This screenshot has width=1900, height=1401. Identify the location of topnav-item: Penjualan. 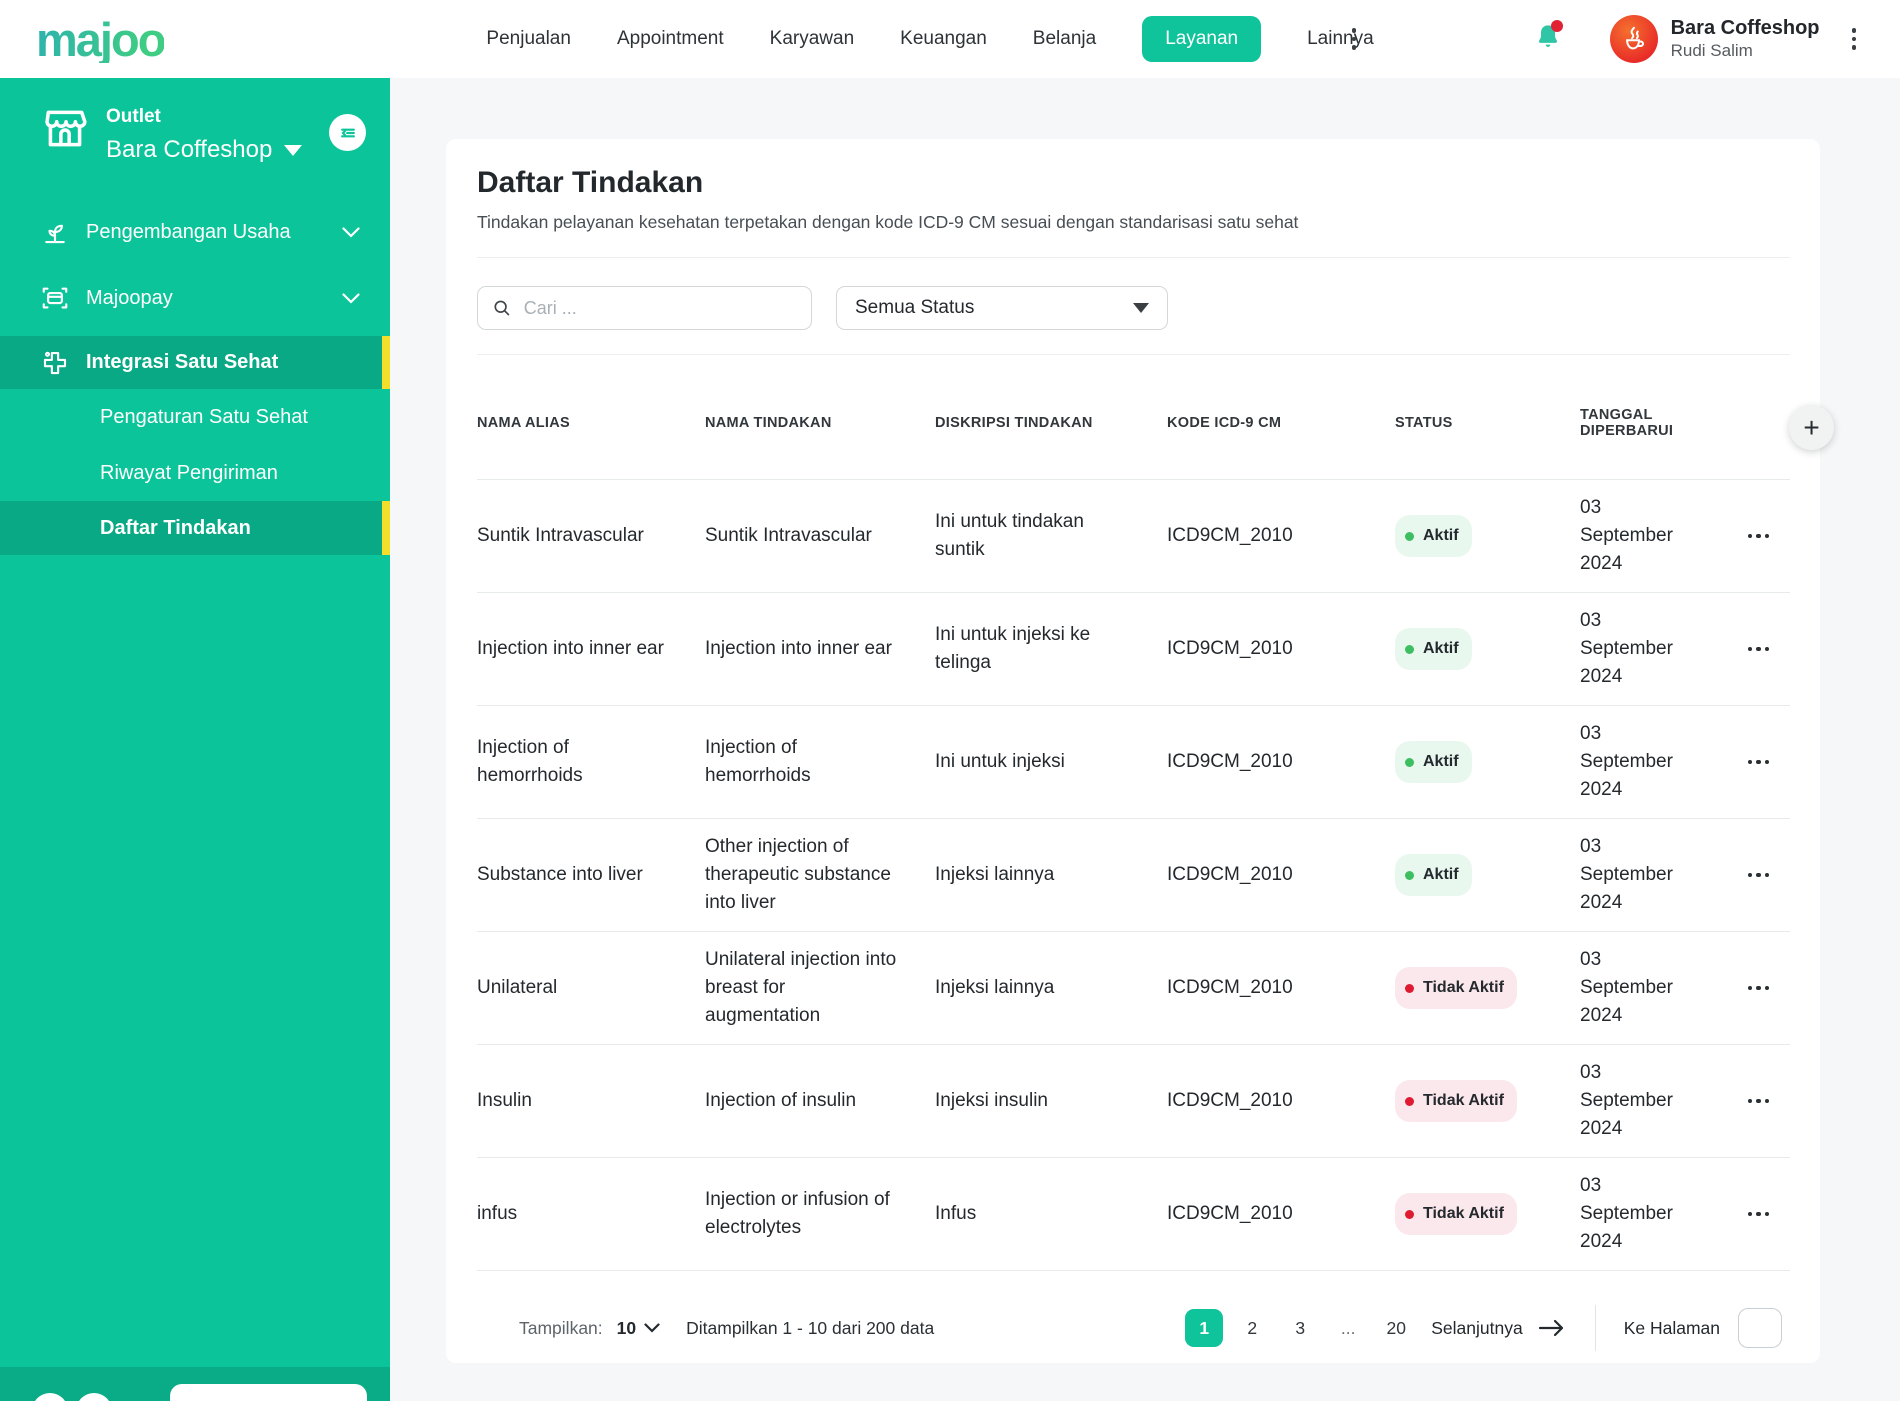
(528, 39).